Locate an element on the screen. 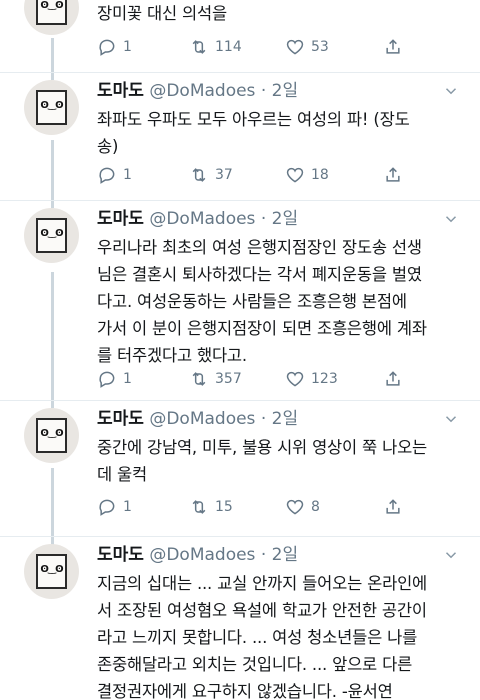  tweet-actions: 1 114 53 is located at coordinates (262, 47).